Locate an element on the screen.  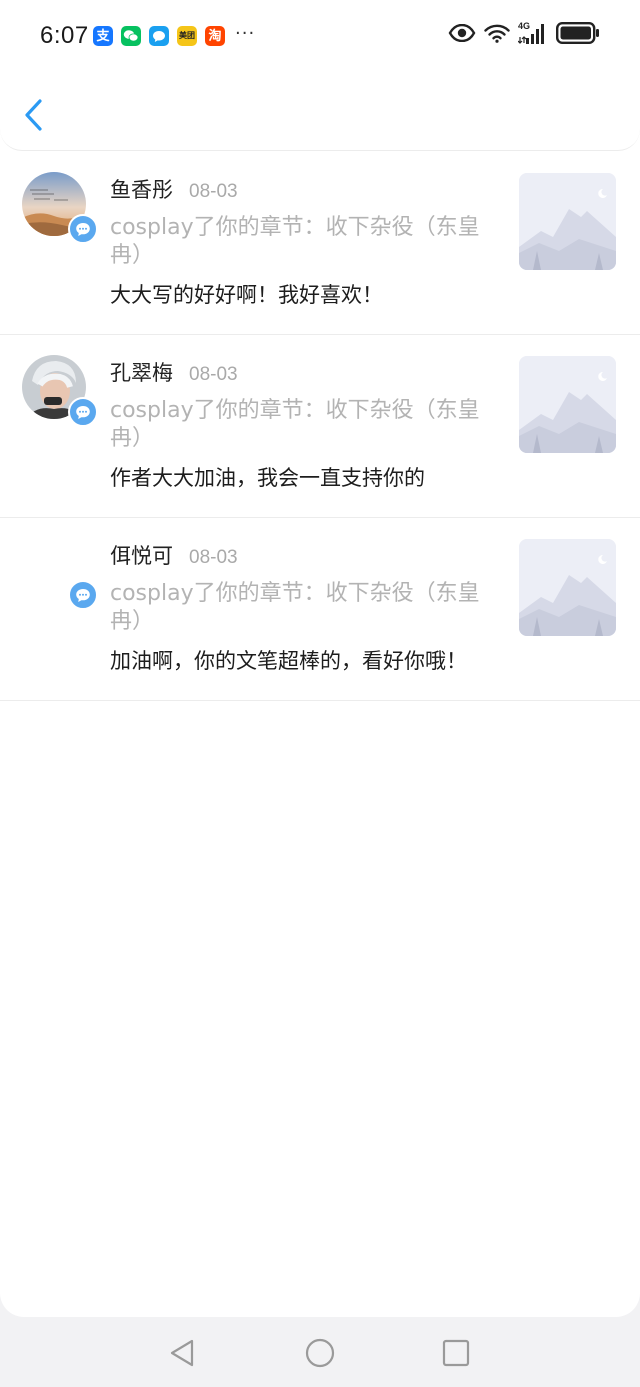
more-notifications-icon: ··· is located at coordinates (245, 33).